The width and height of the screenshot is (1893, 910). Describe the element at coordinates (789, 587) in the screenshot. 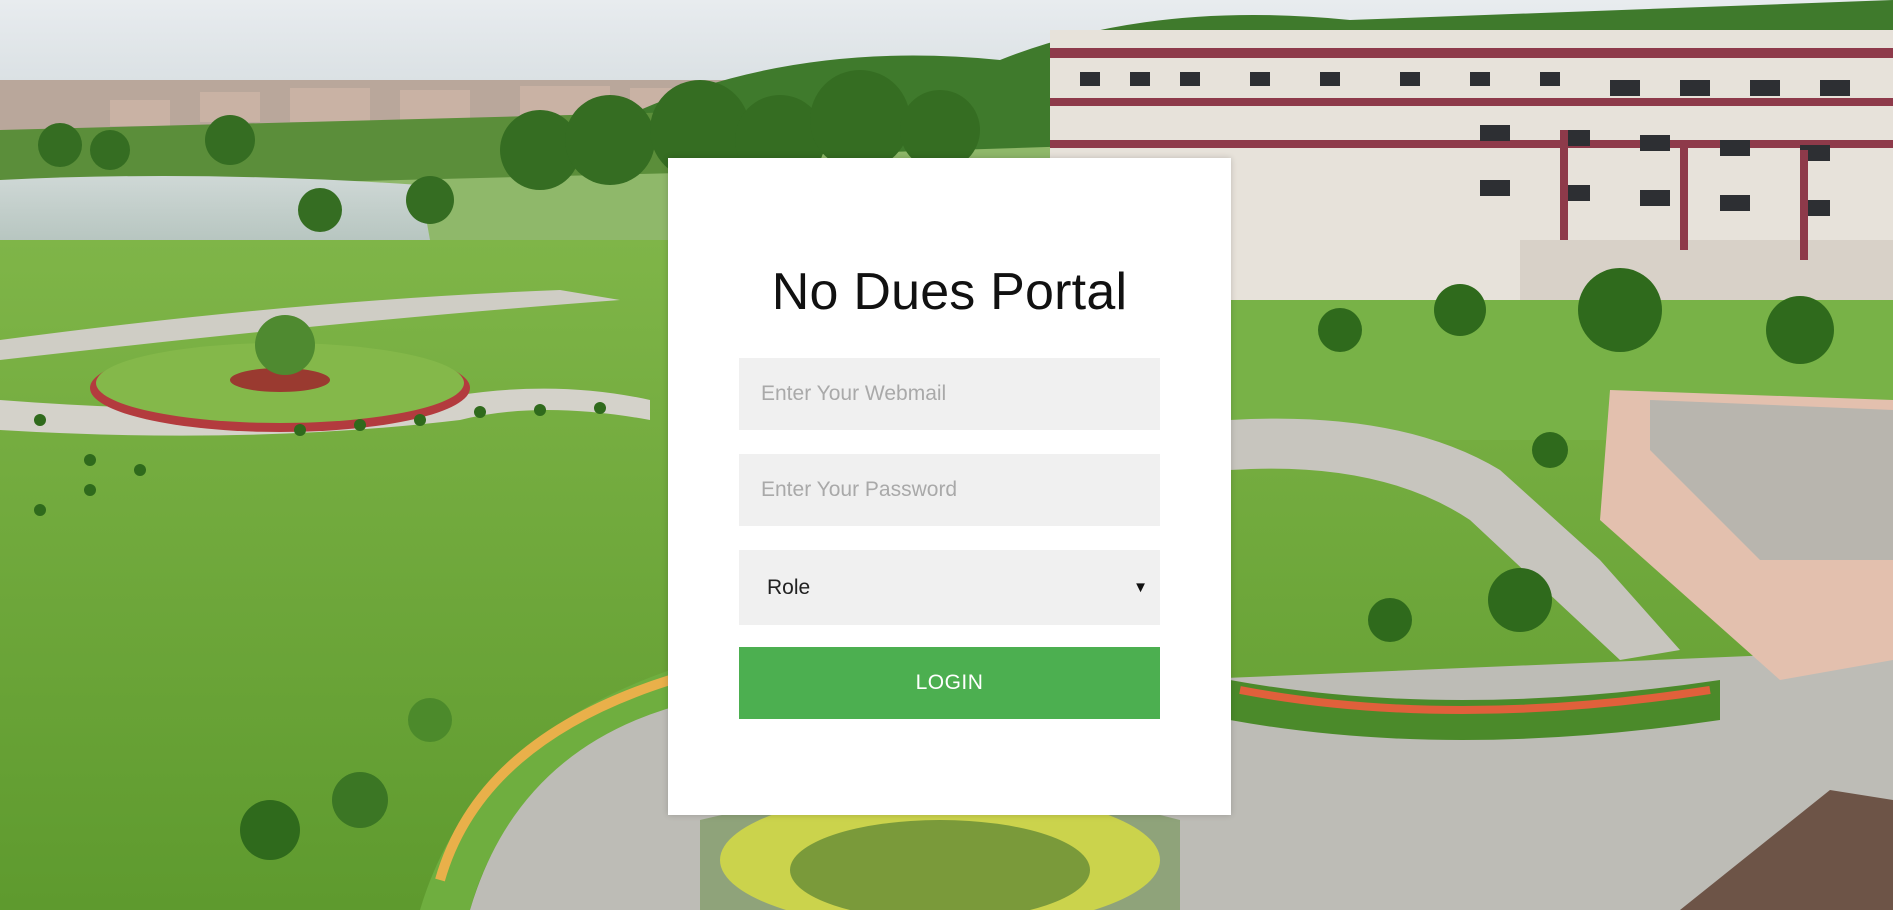

I see `role-select-value: Role` at that location.